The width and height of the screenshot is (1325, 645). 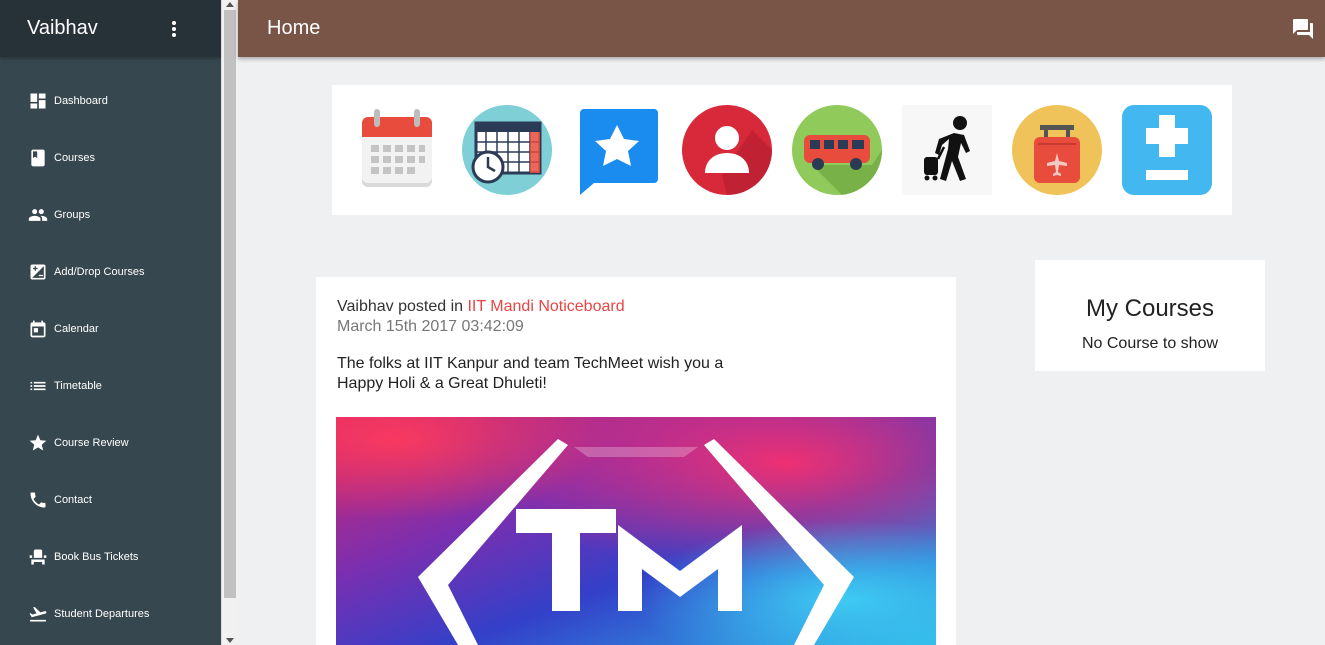 What do you see at coordinates (430, 326) in the screenshot?
I see `post-date: March 15th 2017 03:42:09` at bounding box center [430, 326].